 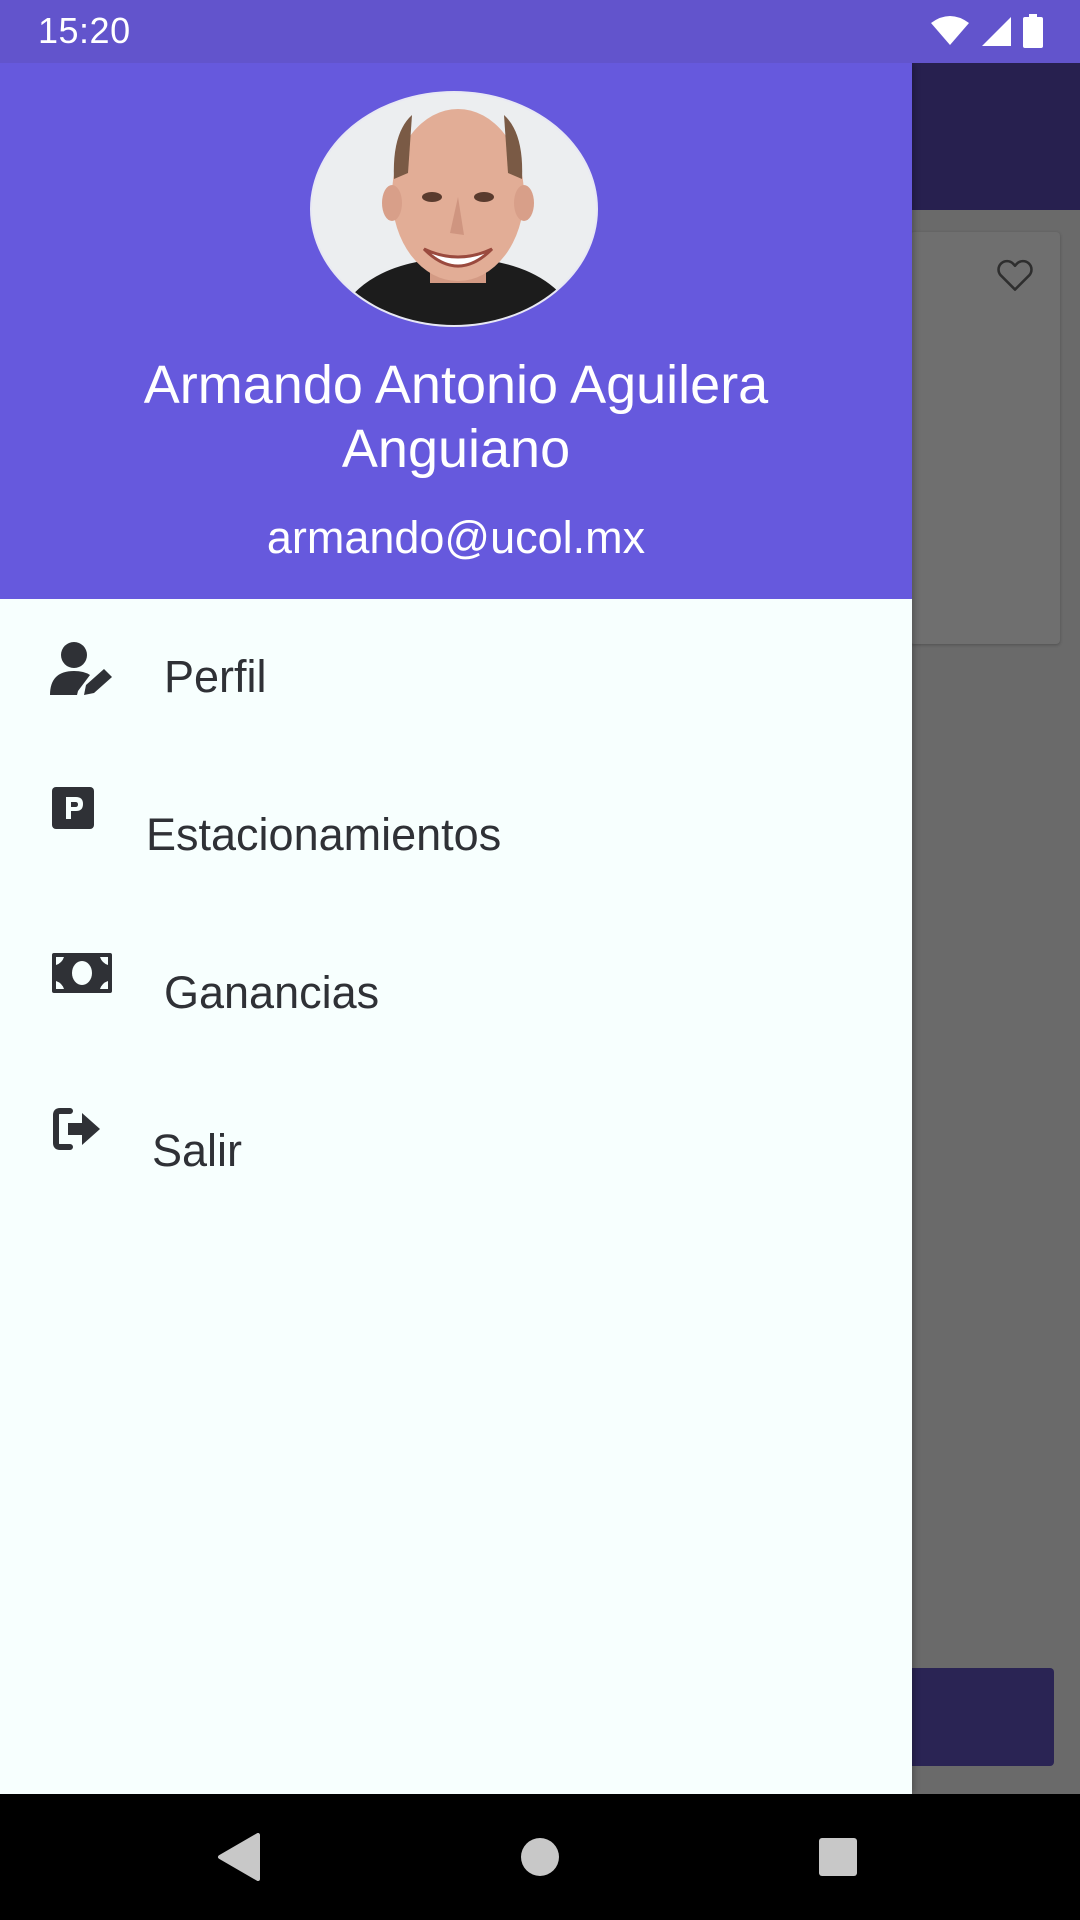 What do you see at coordinates (73, 808) in the screenshot?
I see `parking-icon` at bounding box center [73, 808].